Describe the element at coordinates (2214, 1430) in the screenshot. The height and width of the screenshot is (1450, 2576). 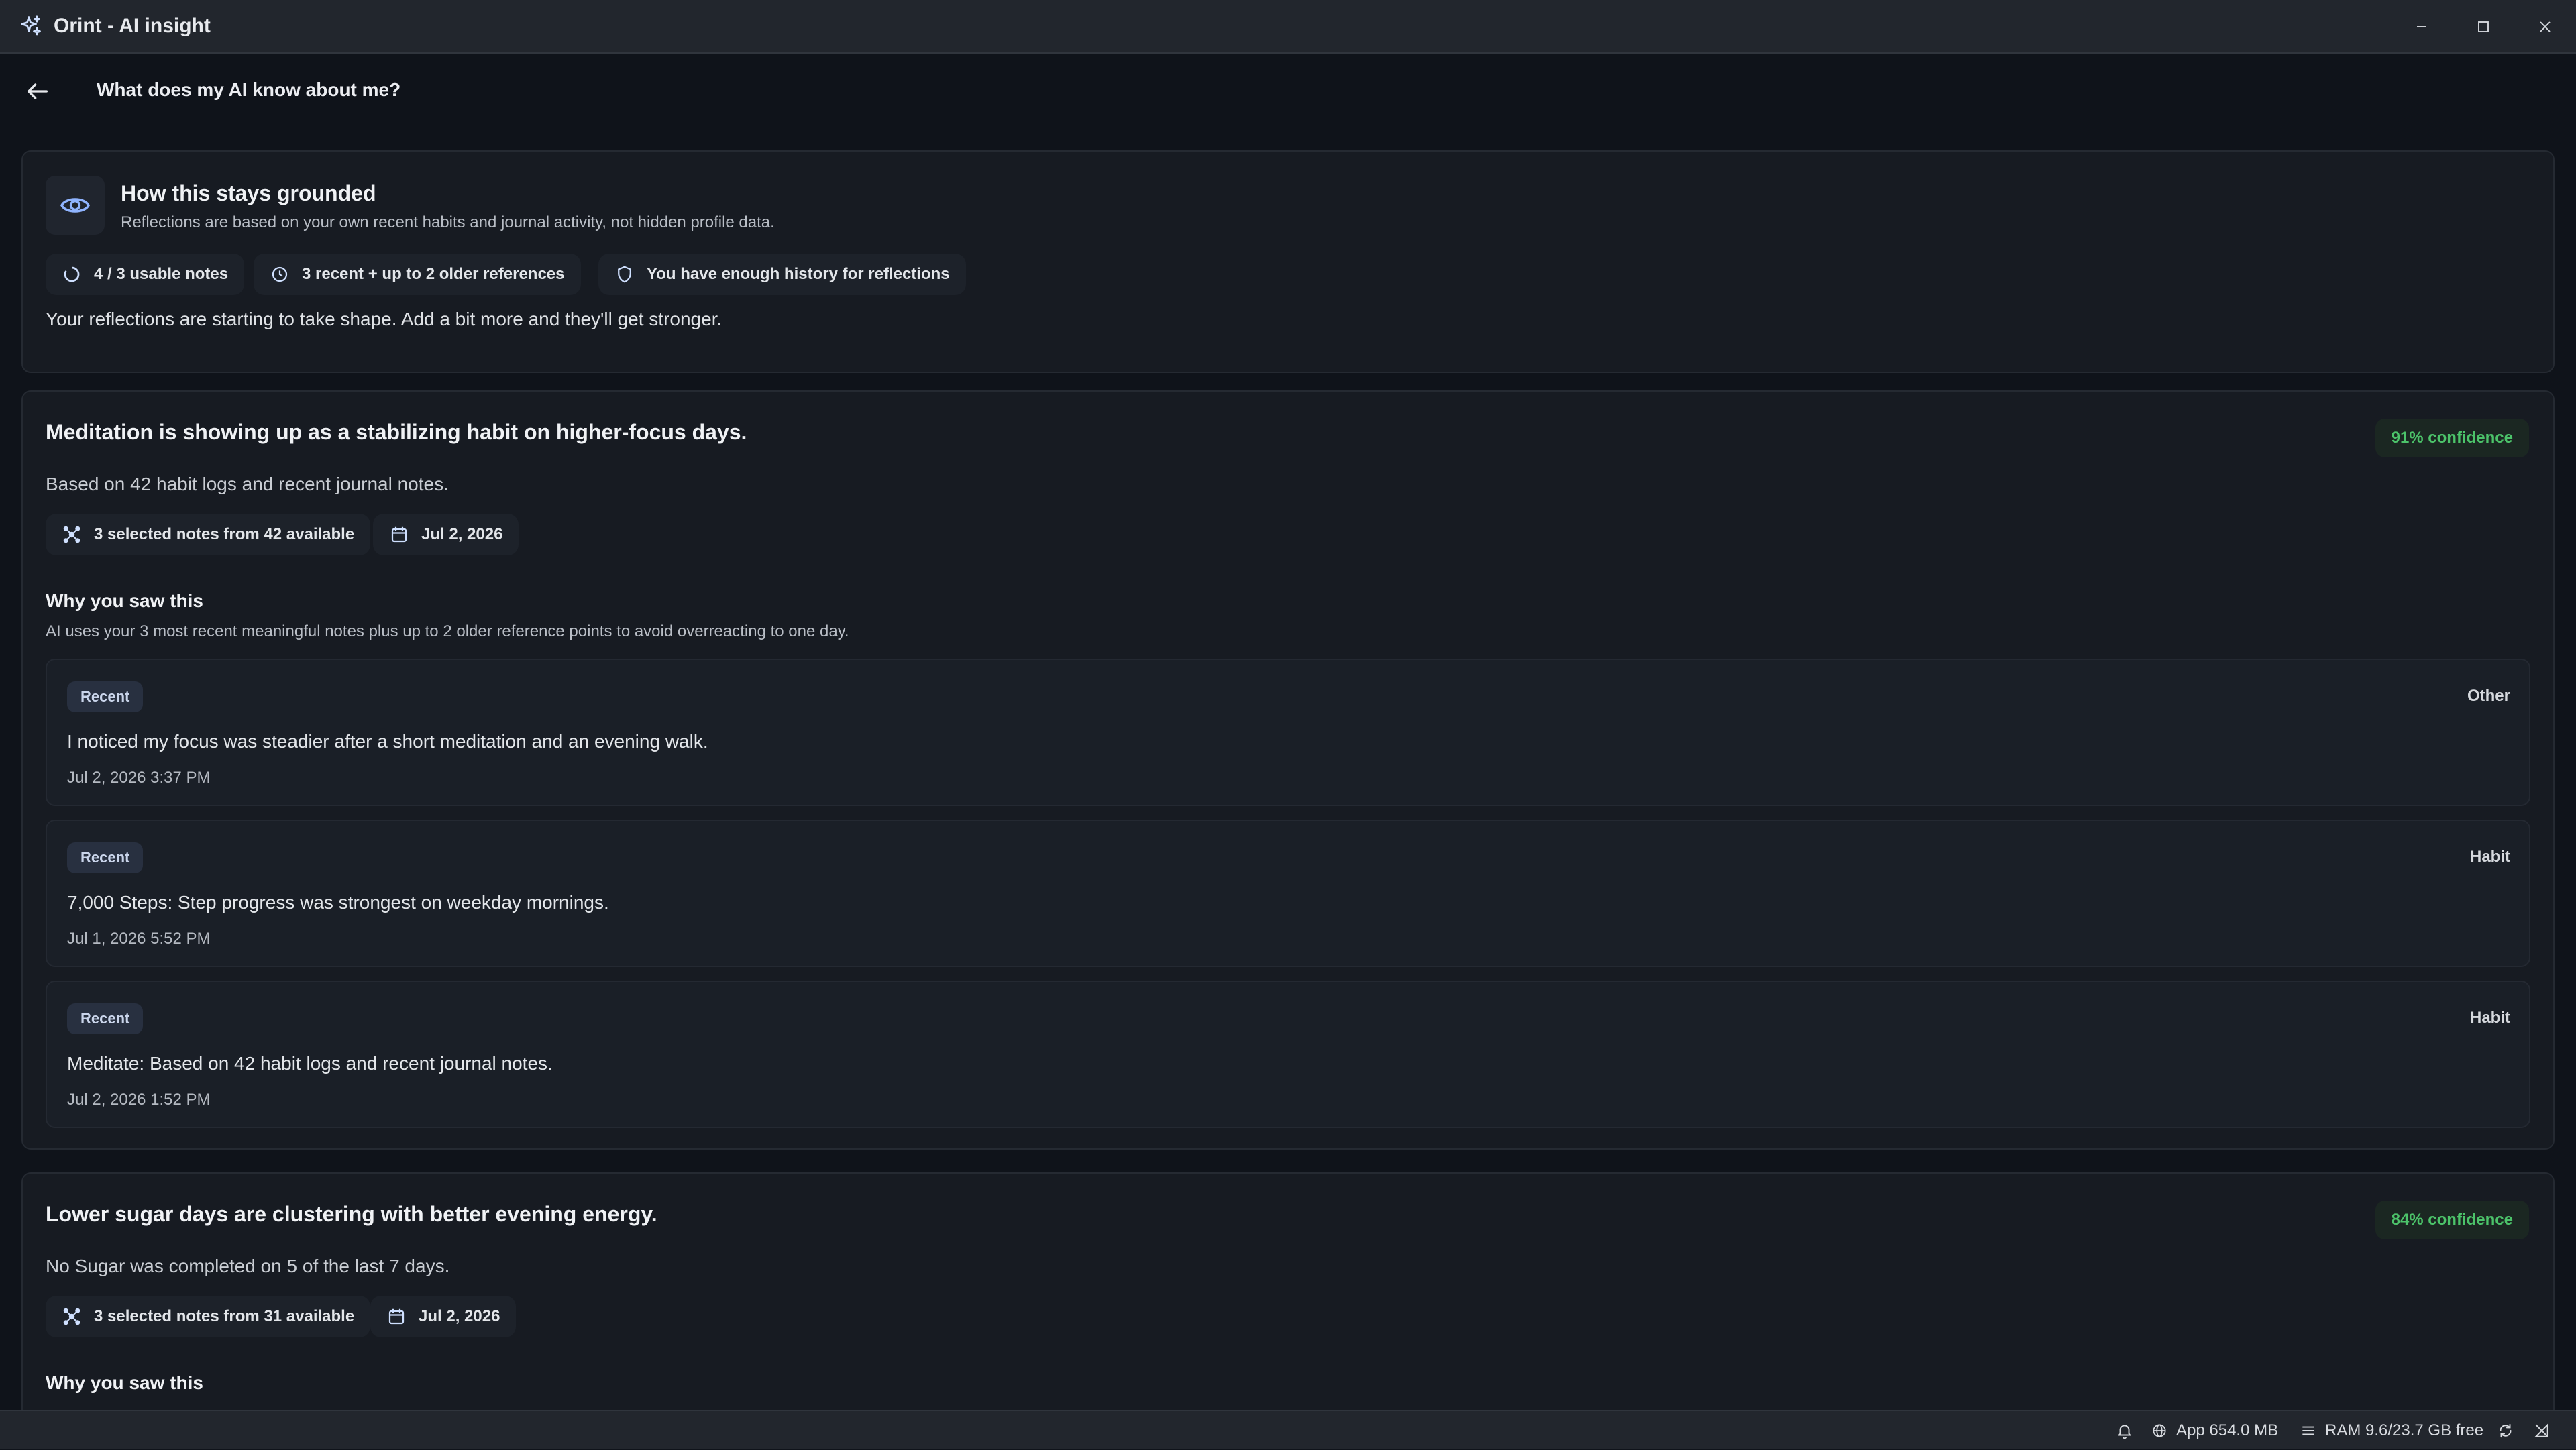
I see `app-memory: App 654.0 MB` at that location.